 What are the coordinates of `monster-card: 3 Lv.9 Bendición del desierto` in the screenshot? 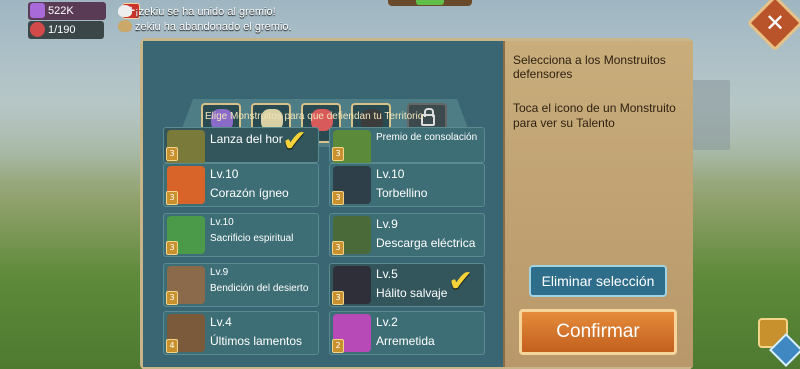 It's located at (241, 285).